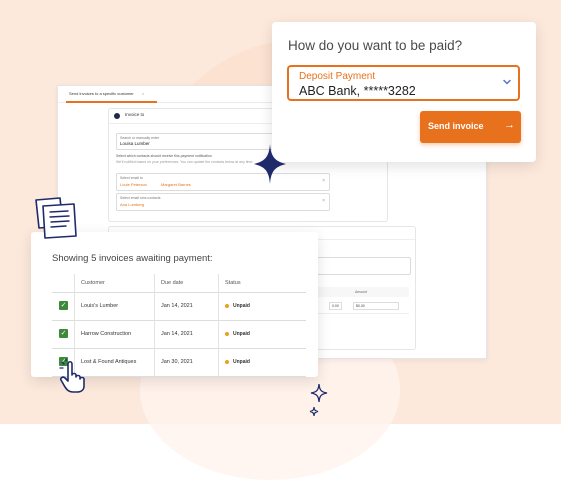 Image resolution: width=561 pixels, height=480 pixels. Describe the element at coordinates (186, 283) in the screenshot. I see `column-header: Due date` at that location.